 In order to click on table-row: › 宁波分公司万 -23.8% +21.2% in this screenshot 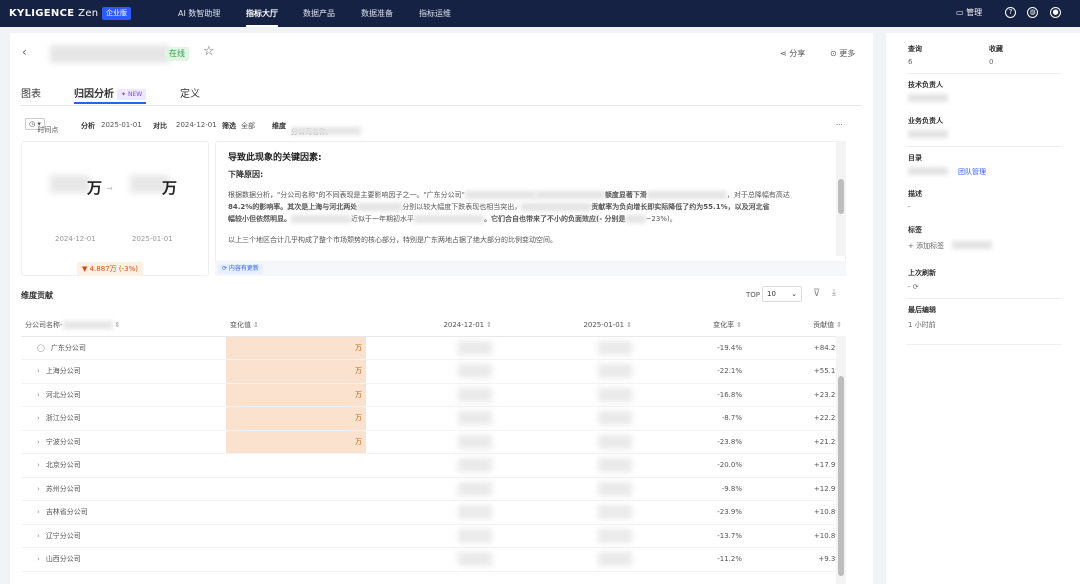, I will do `click(433, 442)`.